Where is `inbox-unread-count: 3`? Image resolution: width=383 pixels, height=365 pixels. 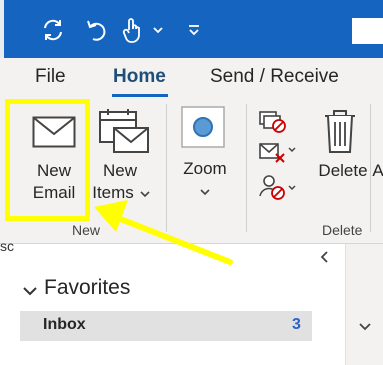 inbox-unread-count: 3 is located at coordinates (296, 324).